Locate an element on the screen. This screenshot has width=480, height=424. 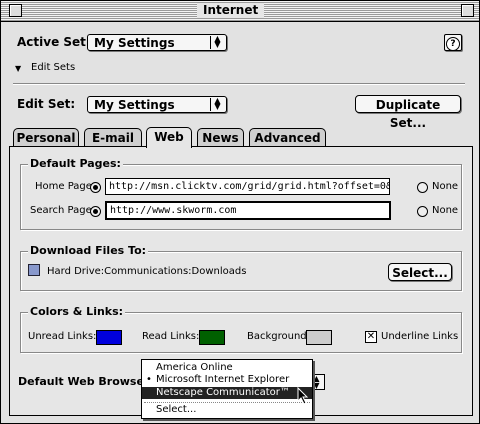
edit-set-popup: My Settings ▲ ▼ is located at coordinates (157, 104).